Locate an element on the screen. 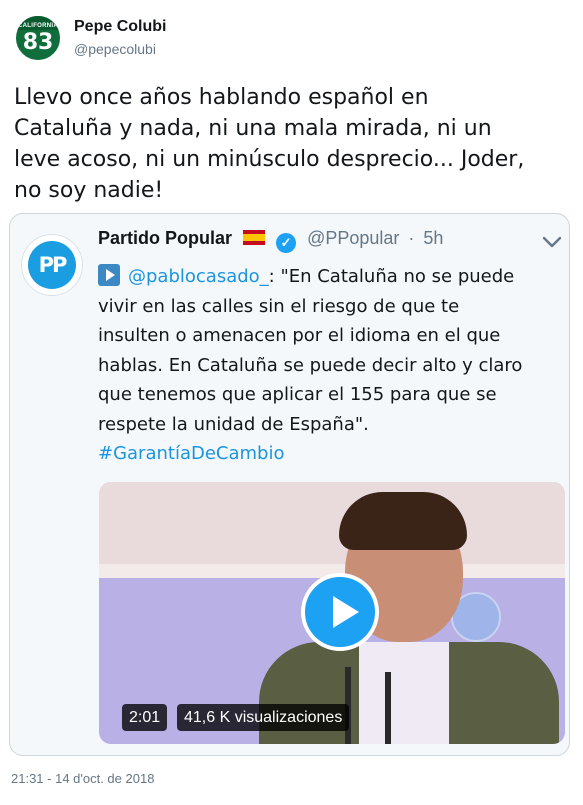 This screenshot has width=583, height=805. video-duration: 2:01 is located at coordinates (145, 717).